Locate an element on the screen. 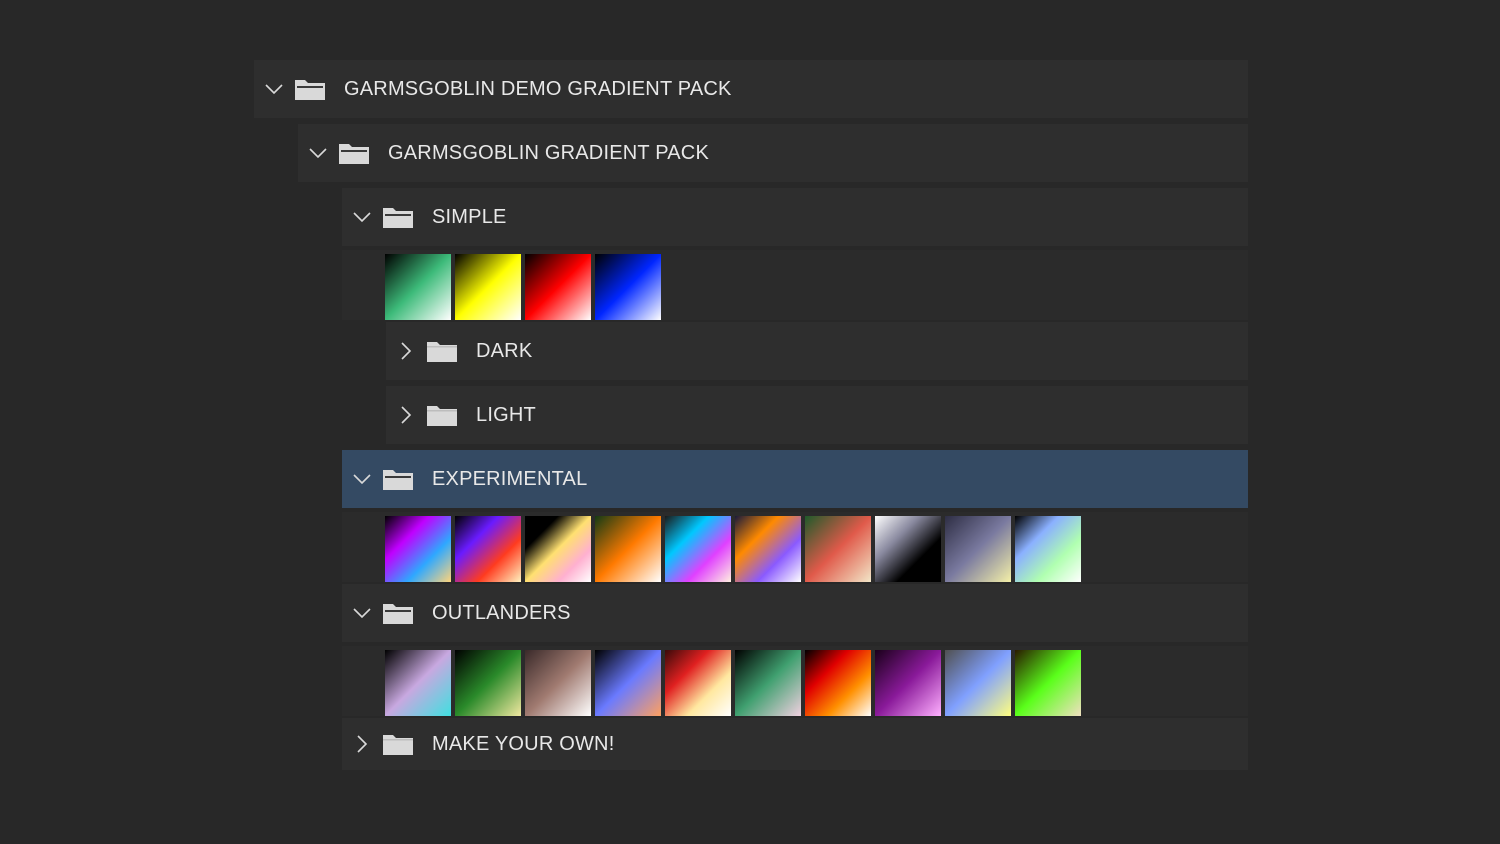  gradient-swatch-simple-yellow is located at coordinates (488, 287).